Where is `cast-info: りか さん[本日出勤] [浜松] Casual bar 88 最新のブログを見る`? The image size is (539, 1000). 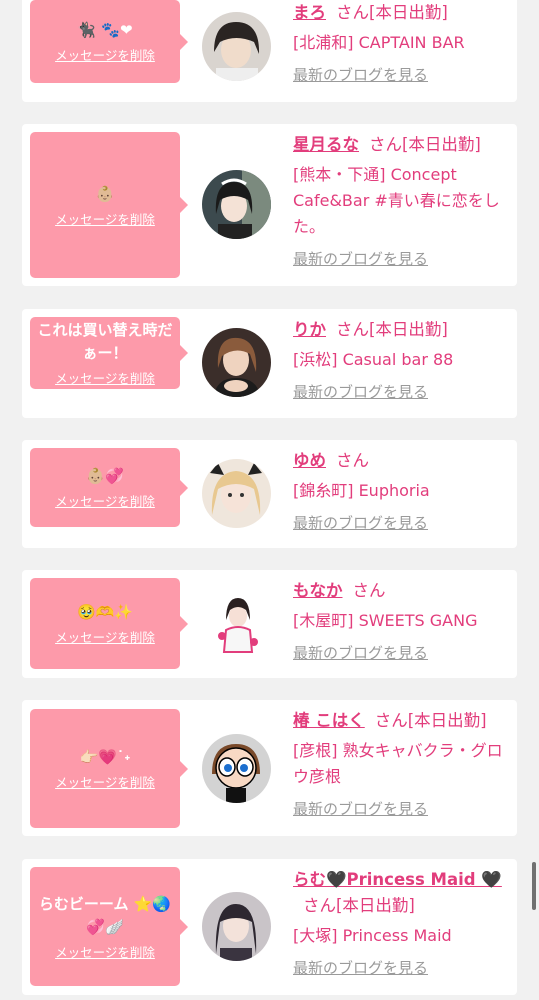 cast-info: りか さん[本日出勤] [浜松] Casual bar 88 最新のブログを見る is located at coordinates (402, 359).